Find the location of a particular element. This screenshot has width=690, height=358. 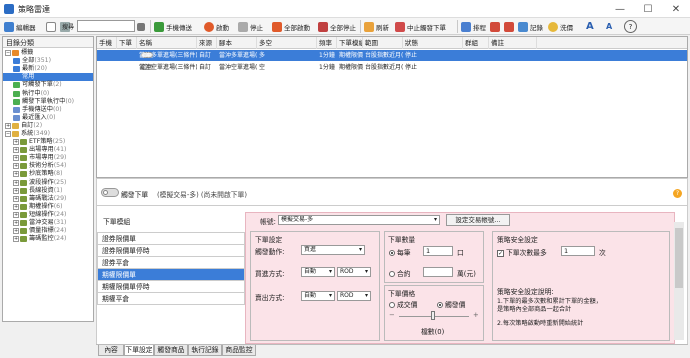

manual-send-button: 手機傳送 is located at coordinates (173, 26).